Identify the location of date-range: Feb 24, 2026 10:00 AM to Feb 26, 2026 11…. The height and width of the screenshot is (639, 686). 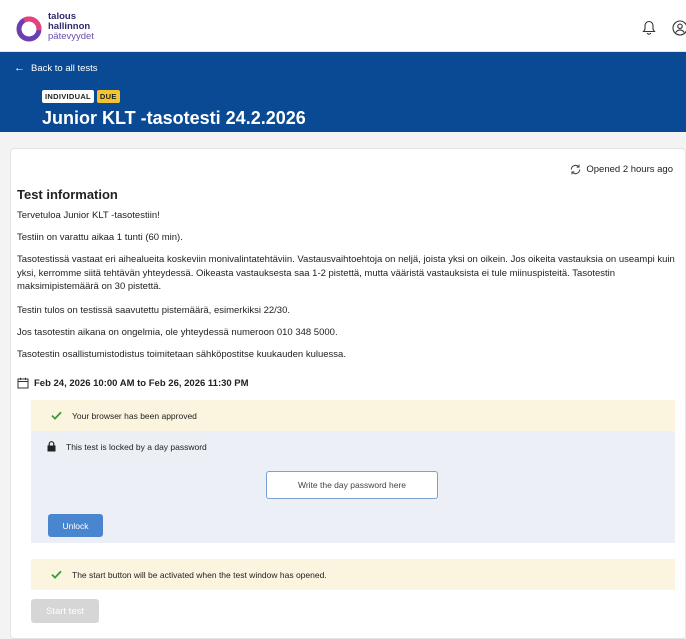
(133, 383).